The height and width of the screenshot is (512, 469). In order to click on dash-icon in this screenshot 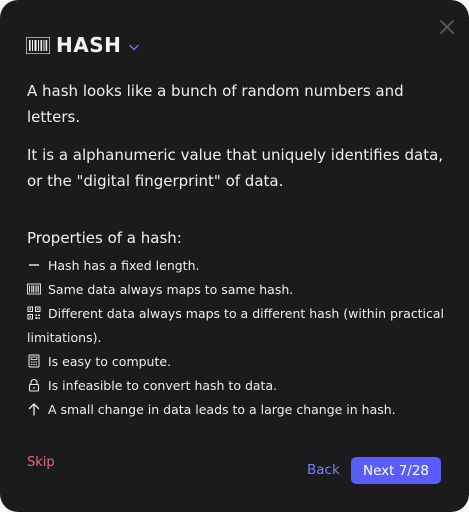, I will do `click(34, 265)`.